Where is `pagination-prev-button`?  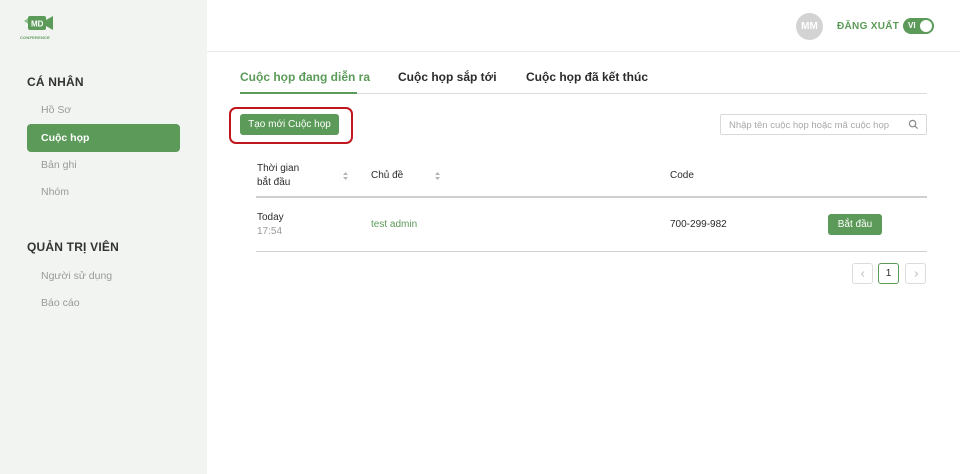 pagination-prev-button is located at coordinates (862, 273).